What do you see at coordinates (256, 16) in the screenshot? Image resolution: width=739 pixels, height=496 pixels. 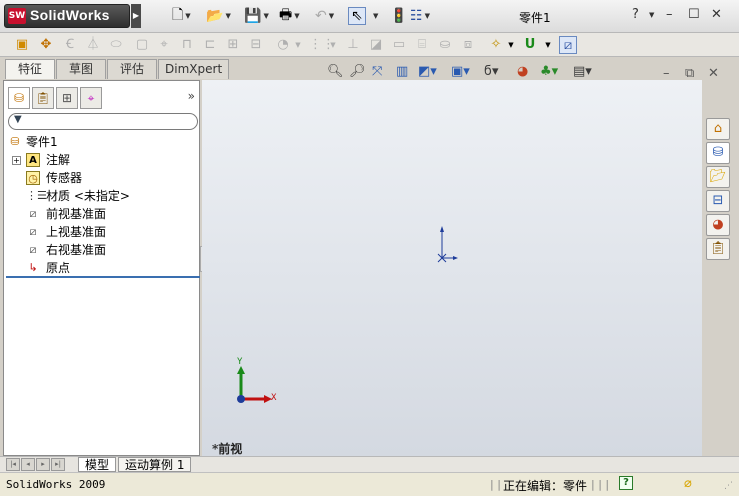 I see `save-button: 💾 ▼` at bounding box center [256, 16].